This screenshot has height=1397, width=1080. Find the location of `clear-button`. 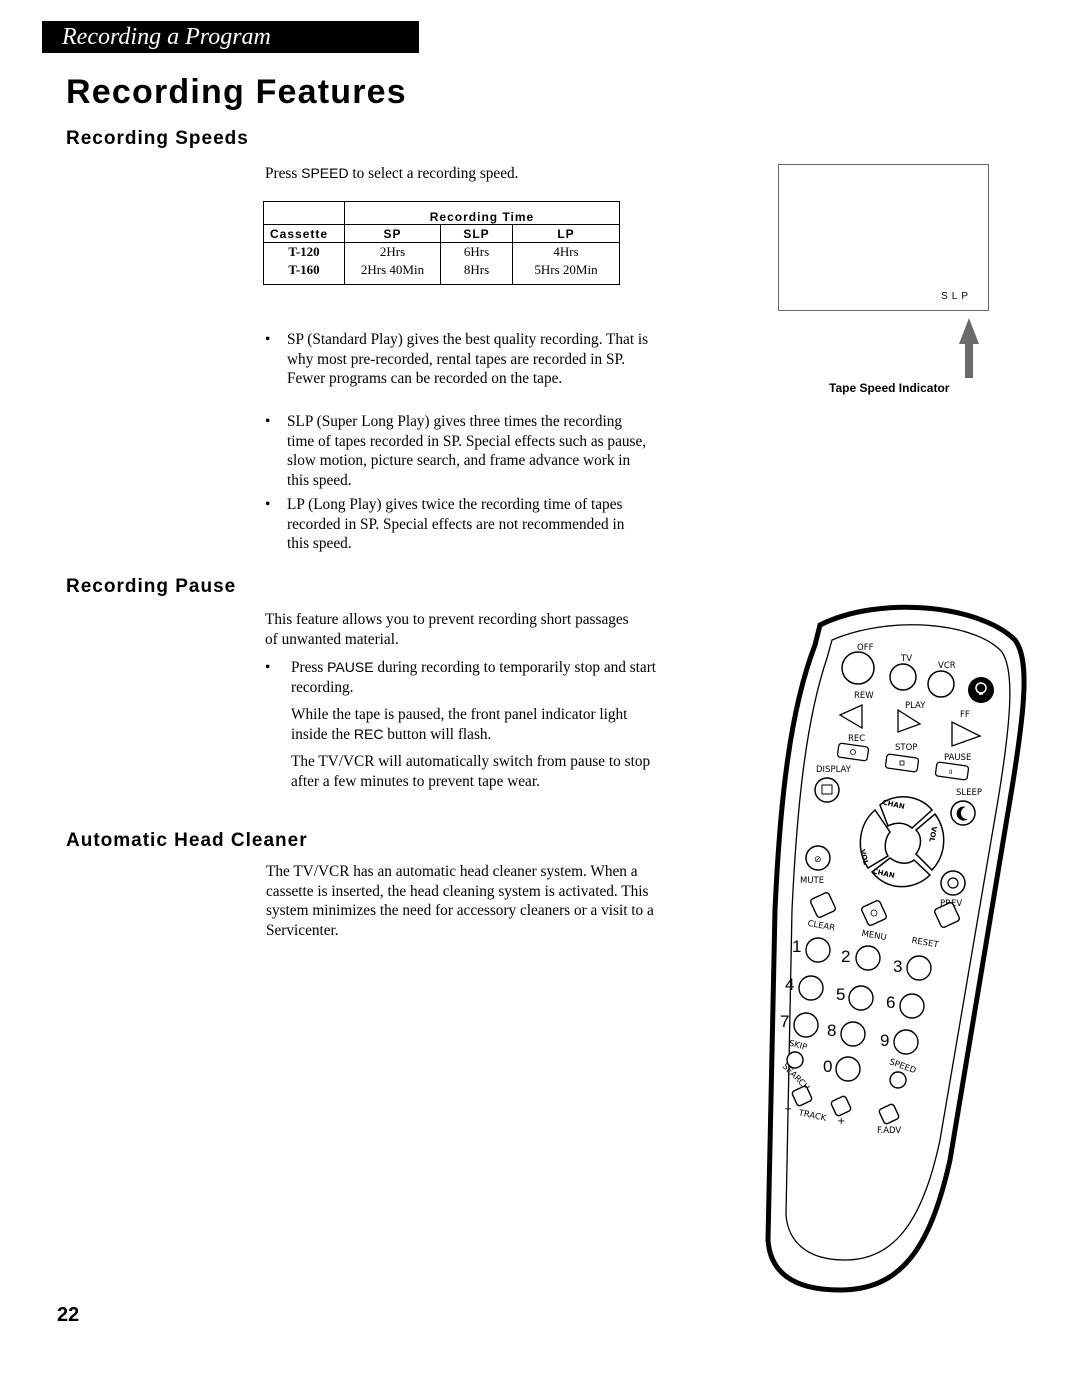

clear-button is located at coordinates (823, 905).